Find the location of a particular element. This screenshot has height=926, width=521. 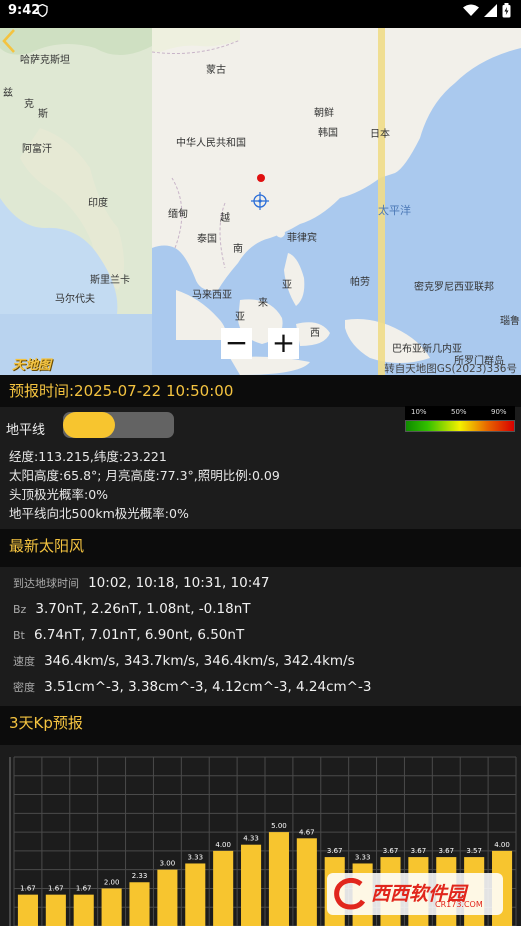

forecast-title: 预报时间:2025-07-22 10:50:00 is located at coordinates (260, 391).